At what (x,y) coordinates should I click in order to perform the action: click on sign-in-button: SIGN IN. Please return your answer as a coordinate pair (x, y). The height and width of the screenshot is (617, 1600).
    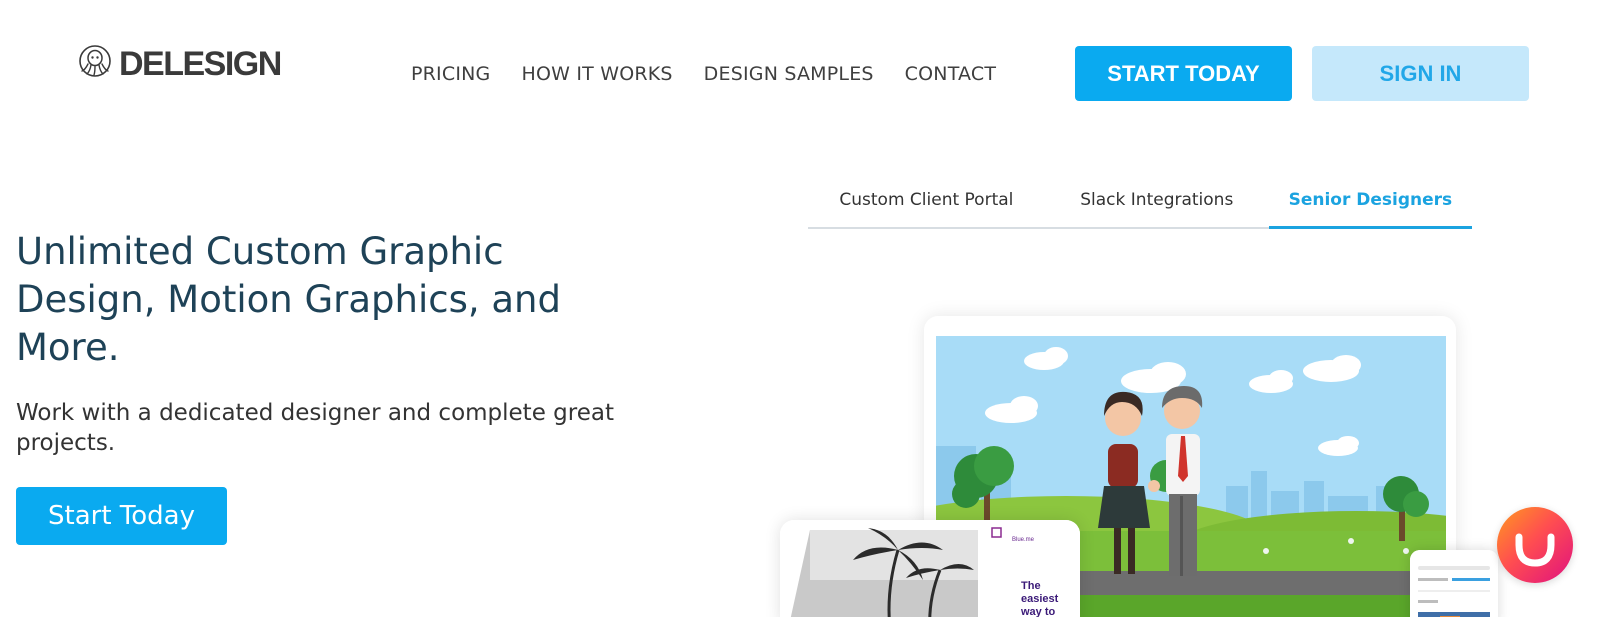
    Looking at the image, I should click on (1420, 73).